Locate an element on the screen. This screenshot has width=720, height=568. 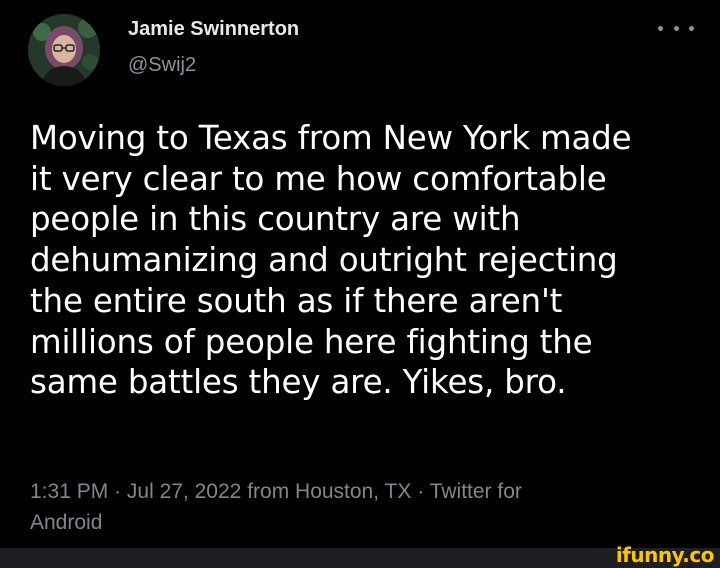
tweet-date: Jul 27, 2022 is located at coordinates (184, 491).